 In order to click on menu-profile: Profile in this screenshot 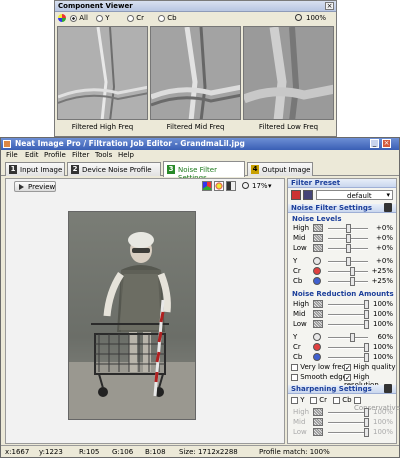, I will do `click(55, 155)`.